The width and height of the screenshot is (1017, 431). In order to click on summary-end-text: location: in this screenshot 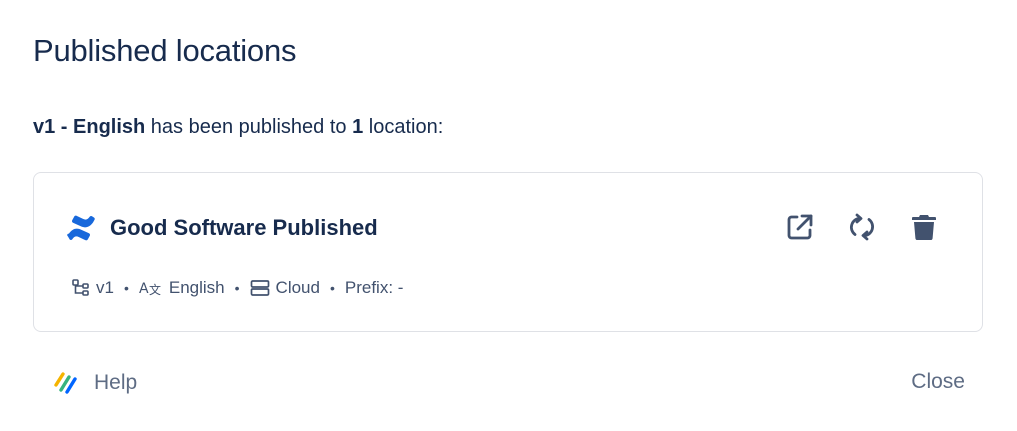, I will do `click(403, 127)`.